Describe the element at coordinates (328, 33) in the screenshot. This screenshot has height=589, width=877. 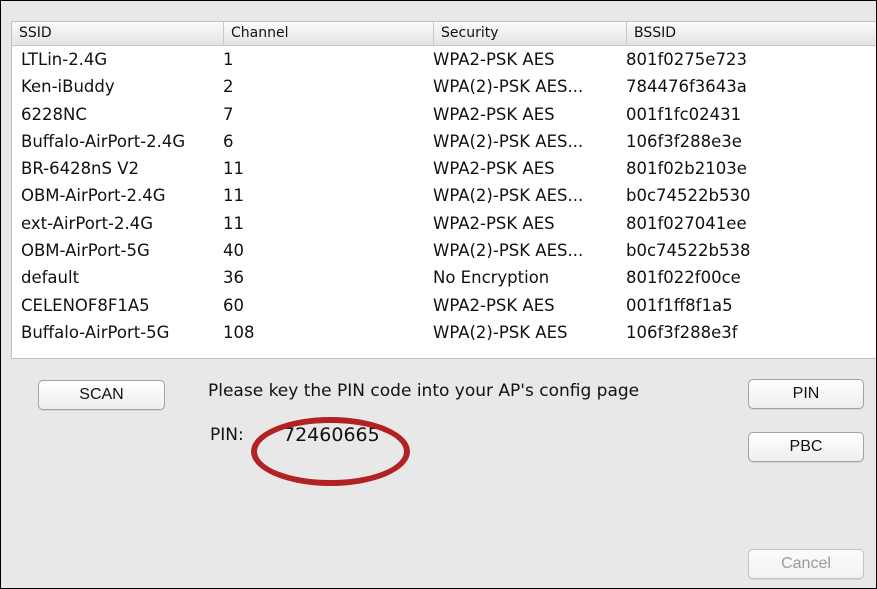
I see `column-header-channel: Channel` at that location.